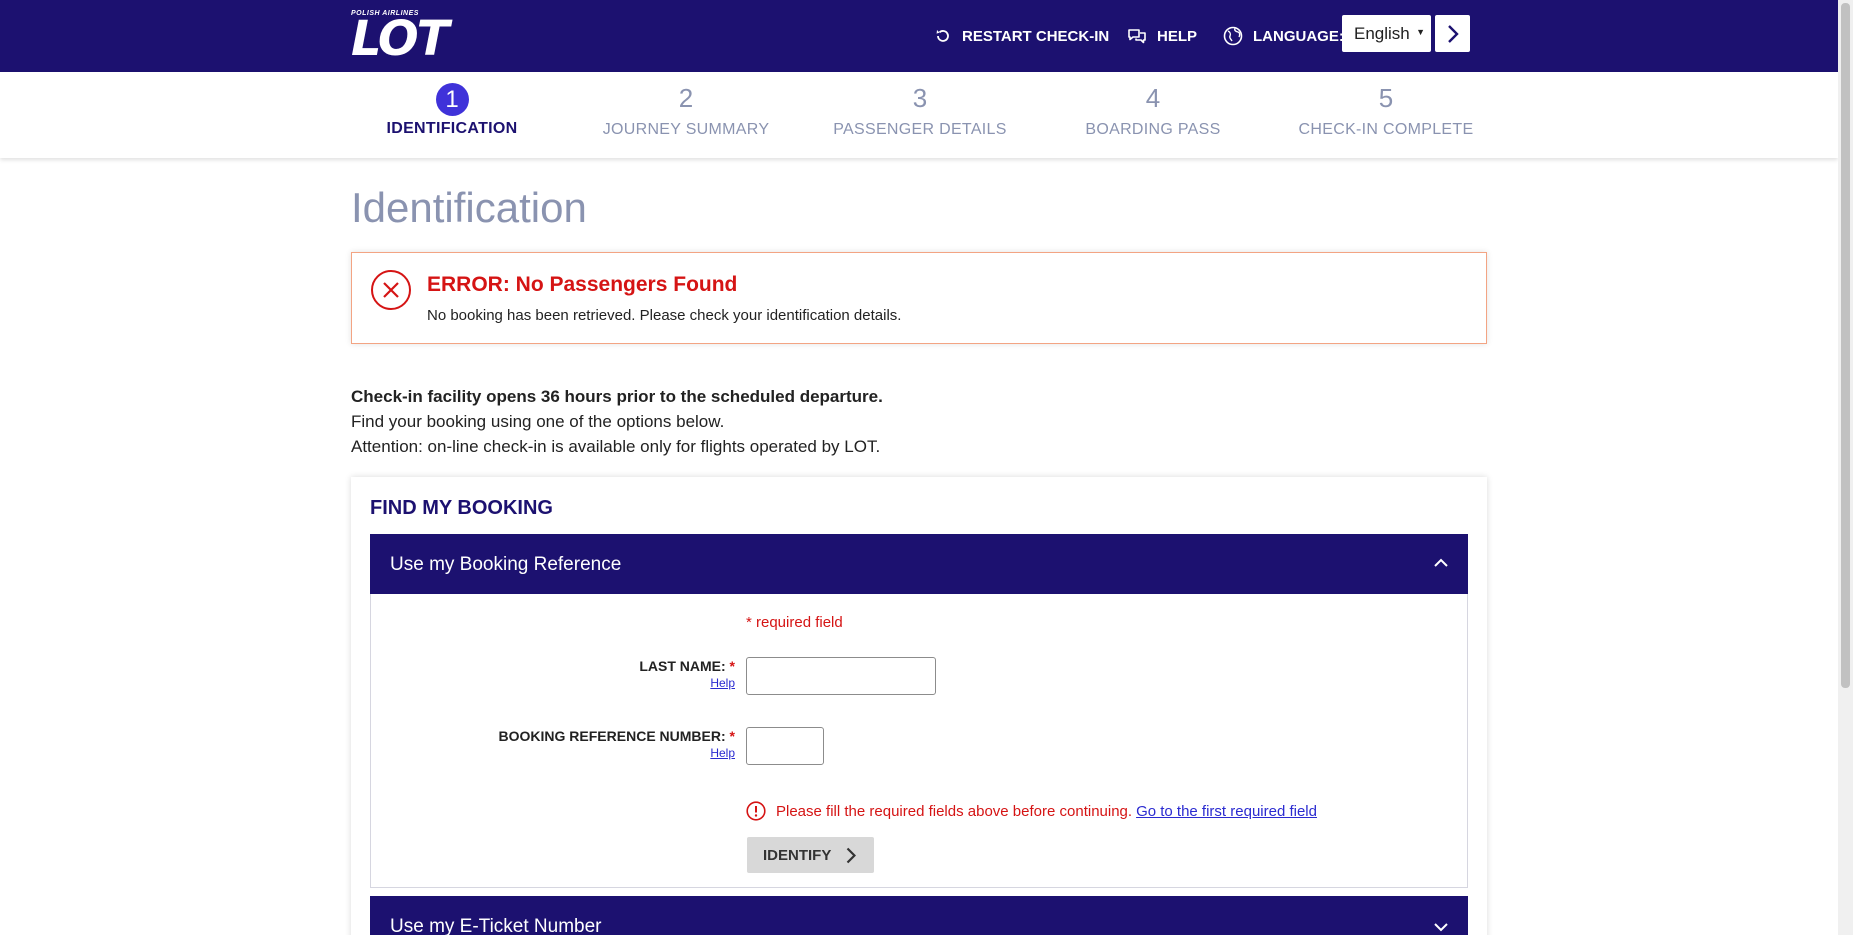 The image size is (1853, 935). I want to click on help-link: HELP, so click(1162, 36).